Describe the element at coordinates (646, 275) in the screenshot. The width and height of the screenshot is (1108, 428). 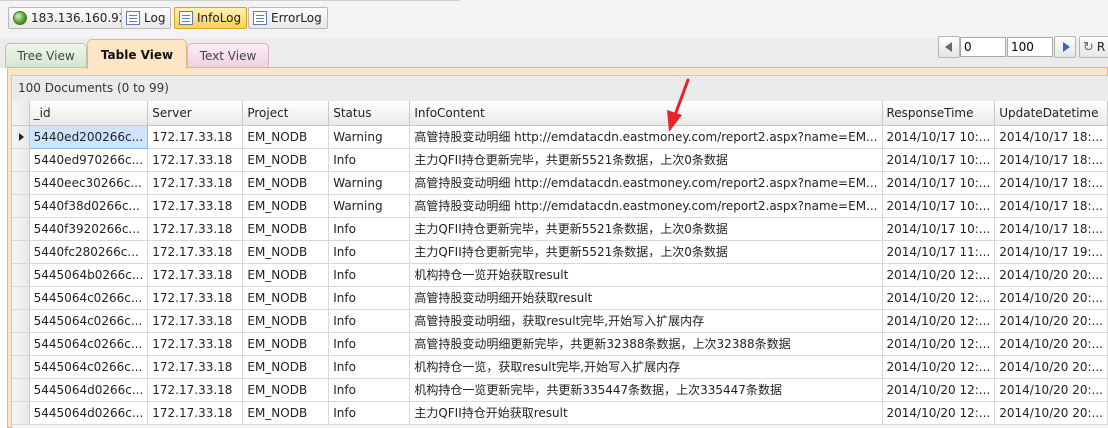
I see `cell-infocontent: 机构持仓一览开始获取result` at that location.